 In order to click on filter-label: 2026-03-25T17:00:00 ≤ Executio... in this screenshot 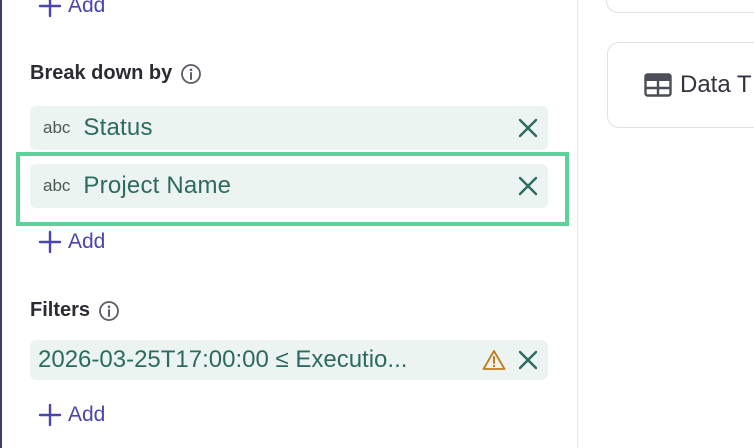, I will do `click(223, 359)`.